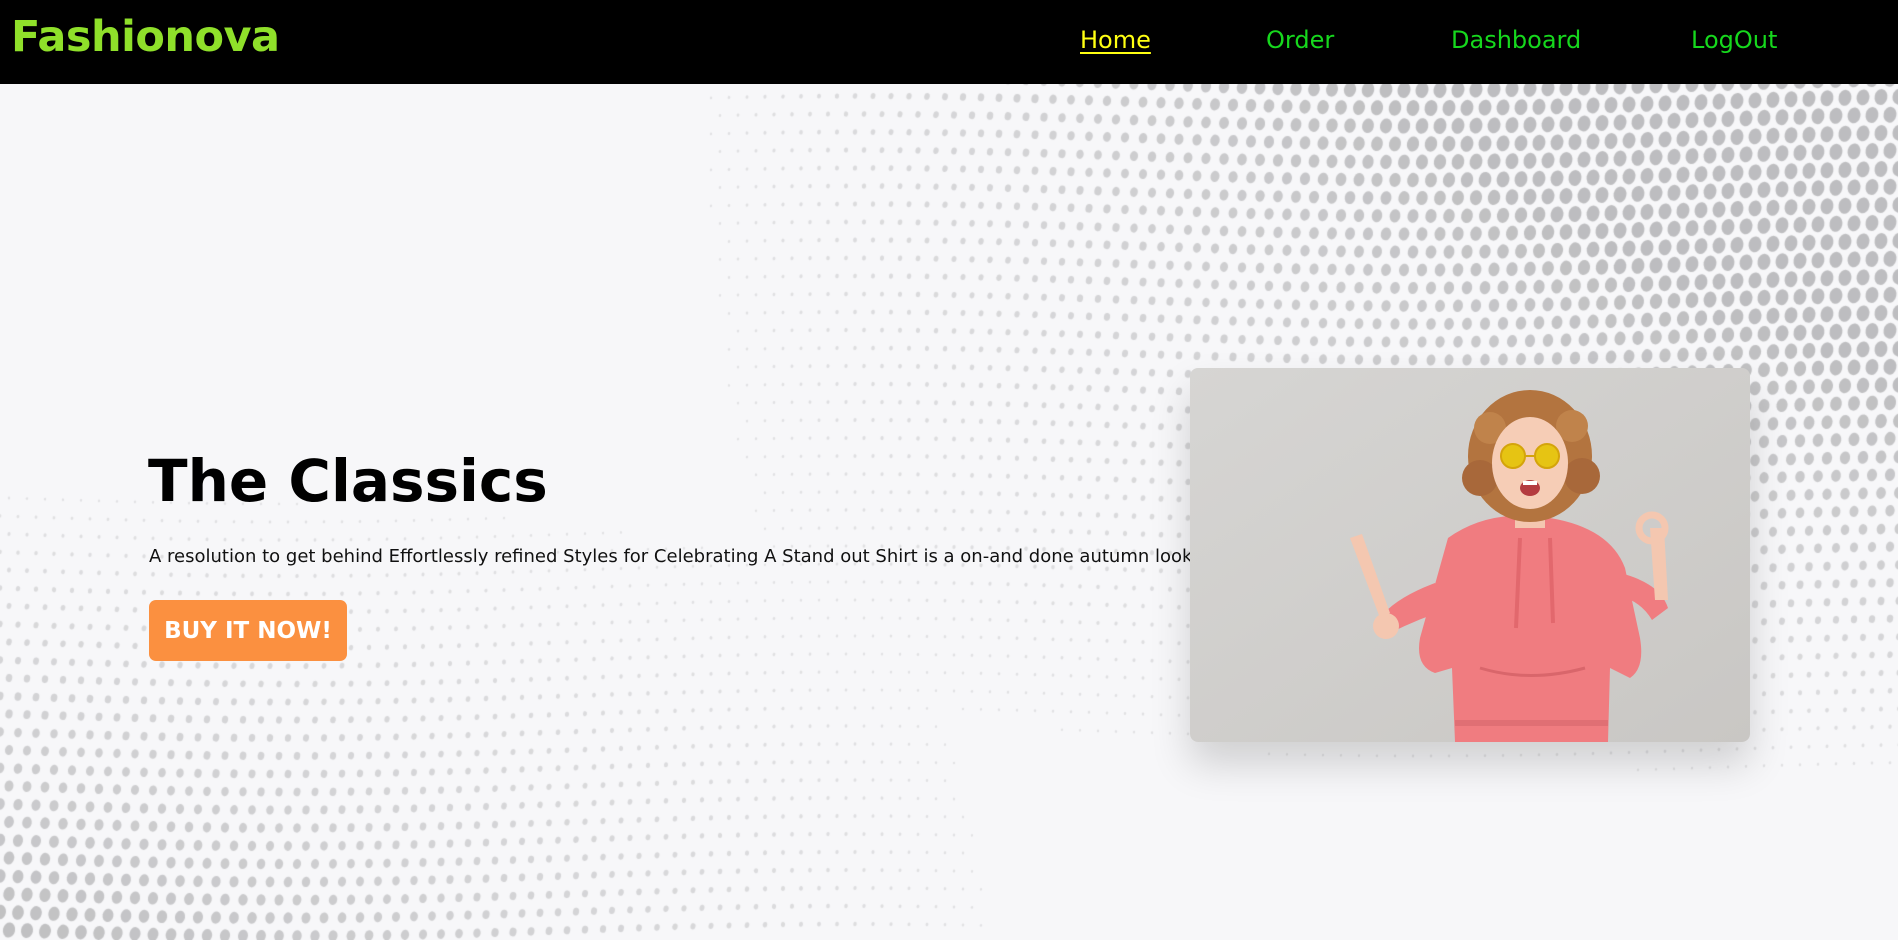 This screenshot has width=1898, height=940. I want to click on buy-now-button: BUY IT NOW!, so click(248, 630).